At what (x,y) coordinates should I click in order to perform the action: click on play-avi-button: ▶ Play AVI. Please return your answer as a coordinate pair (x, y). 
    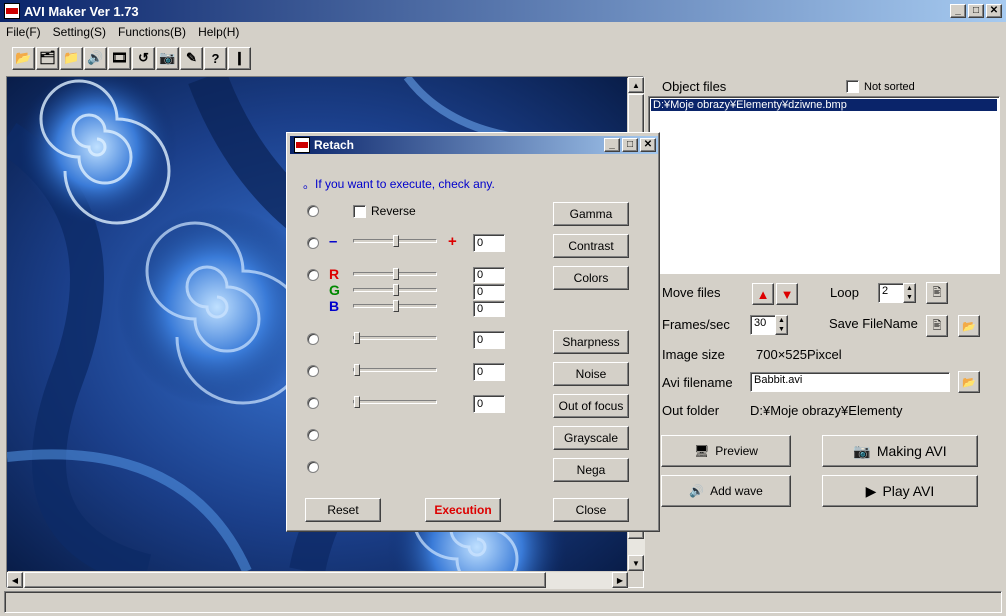
    Looking at the image, I should click on (900, 491).